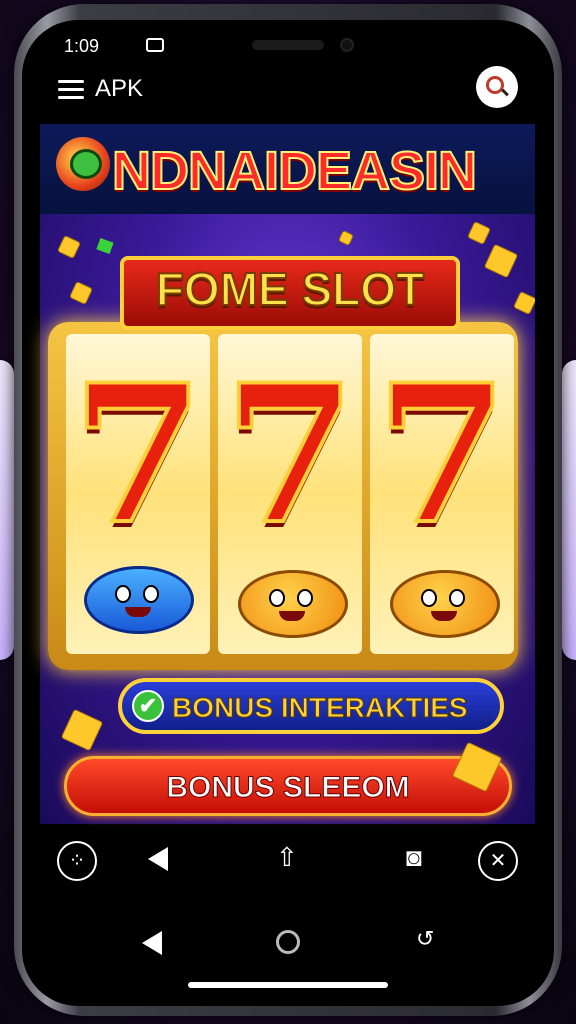 The image size is (576, 1024). What do you see at coordinates (288, 985) in the screenshot?
I see `home-indicator` at bounding box center [288, 985].